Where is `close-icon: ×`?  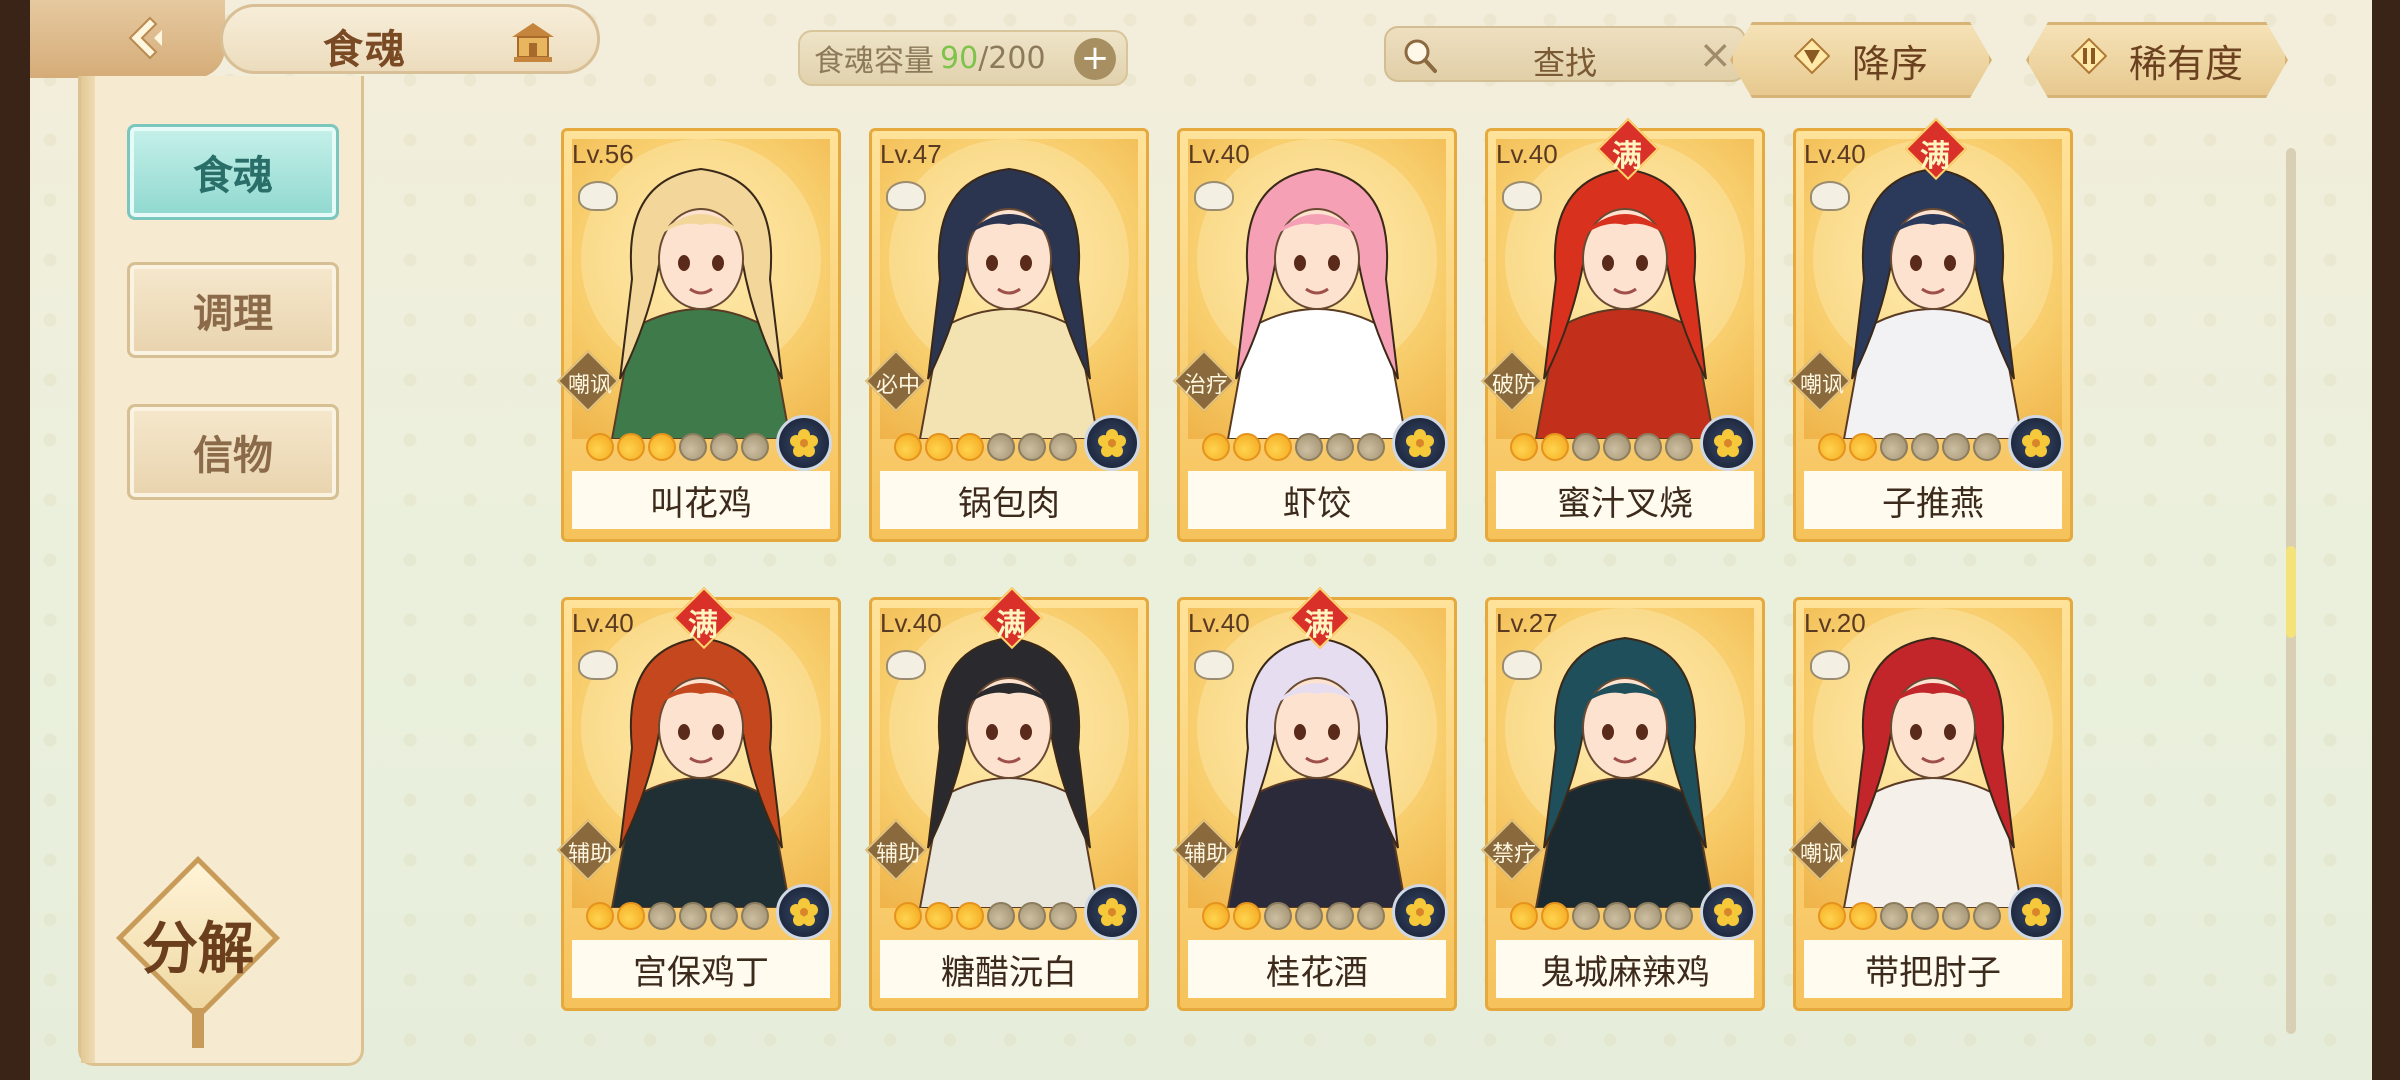 close-icon: × is located at coordinates (1715, 55).